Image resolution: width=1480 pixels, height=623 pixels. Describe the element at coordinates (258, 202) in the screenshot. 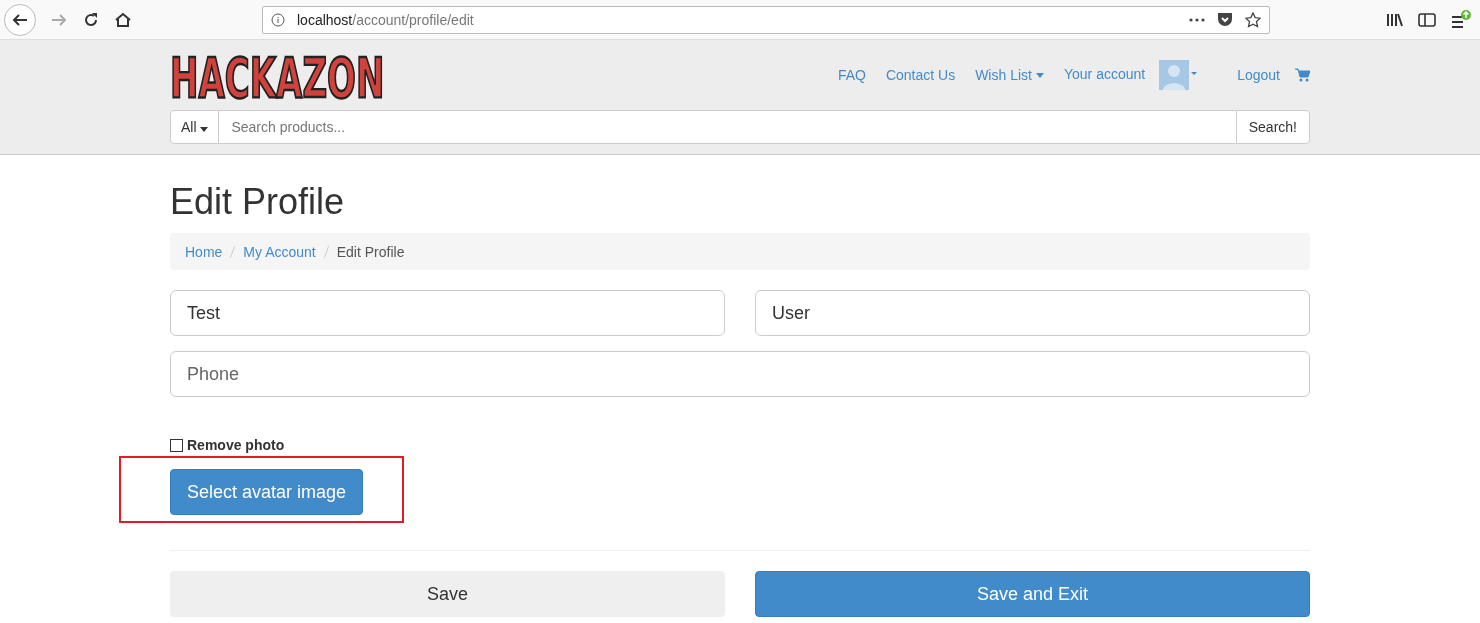

I see `page-title: Edit Profile` at that location.